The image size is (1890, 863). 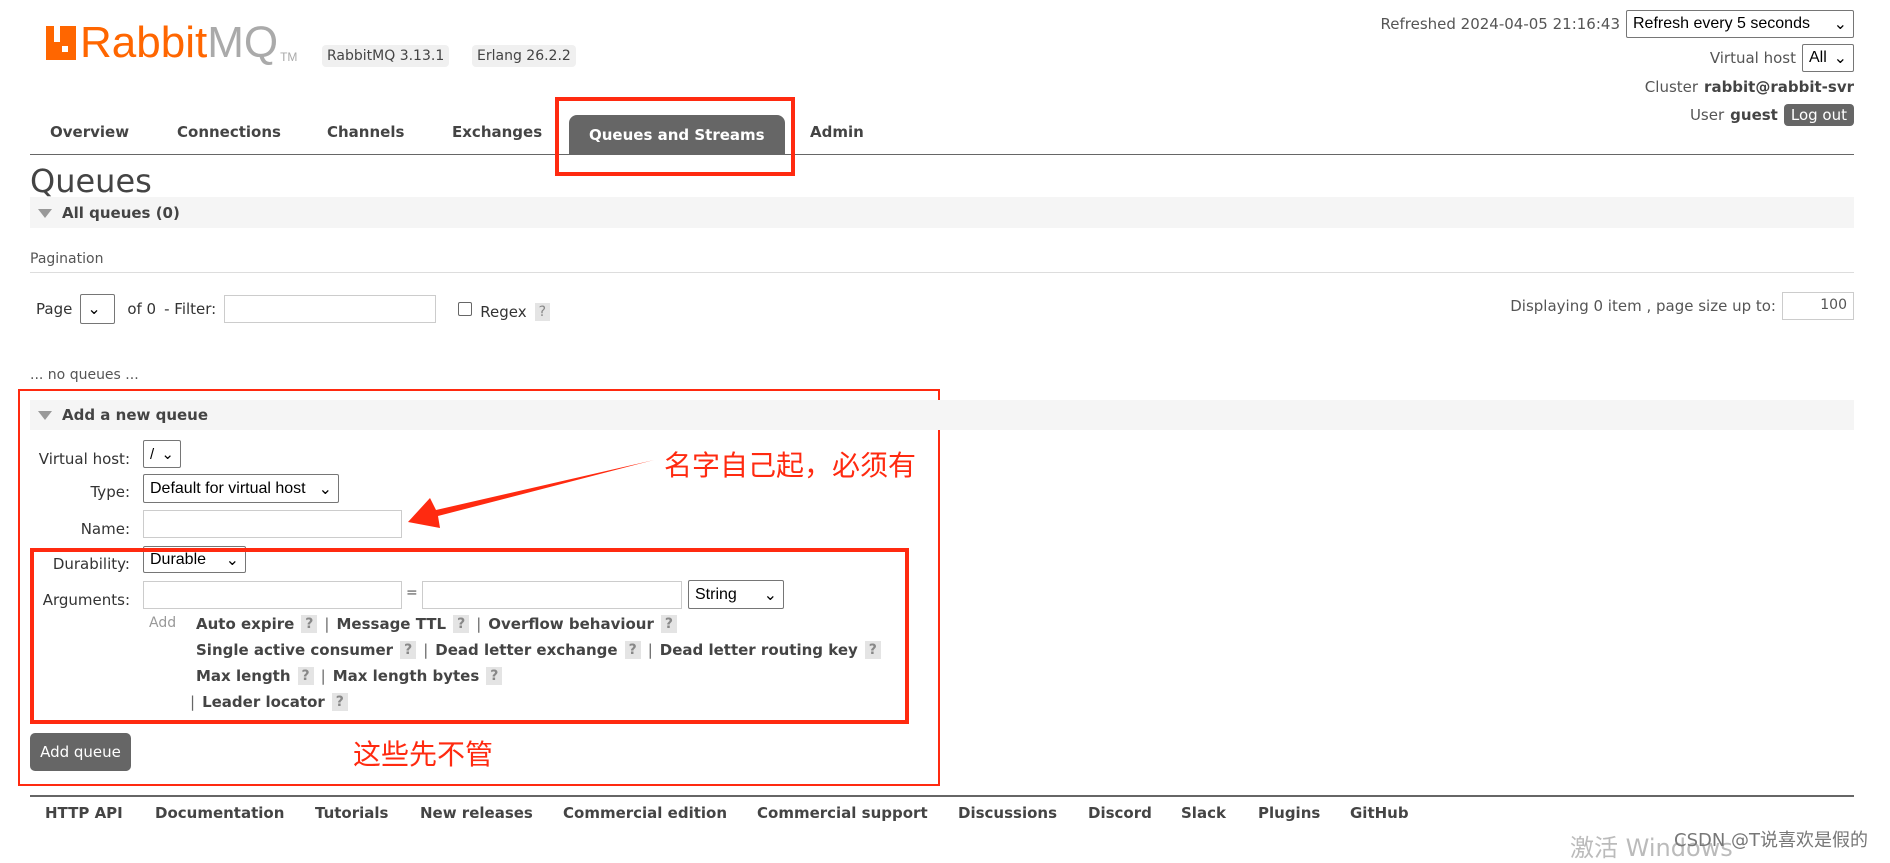 What do you see at coordinates (675, 136) in the screenshot?
I see `highlight-box-tab` at bounding box center [675, 136].